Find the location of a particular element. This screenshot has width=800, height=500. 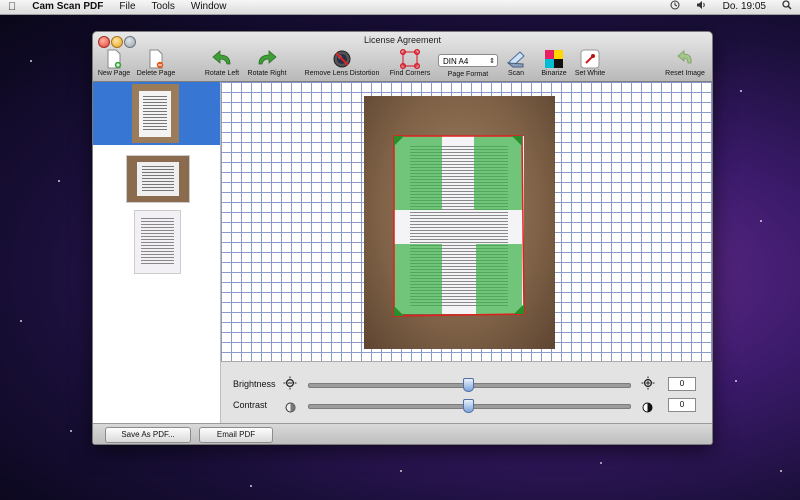

scan-button: Scan is located at coordinates (516, 62).